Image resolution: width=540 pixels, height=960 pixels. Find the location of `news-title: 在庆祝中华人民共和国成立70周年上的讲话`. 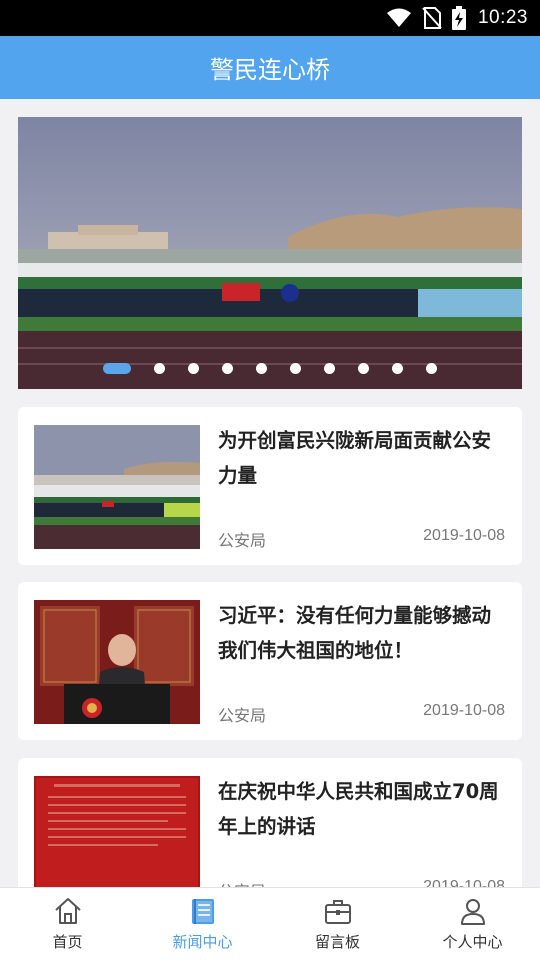

news-title: 在庆祝中华人民共和国成立70周年上的讲话 is located at coordinates (358, 809).